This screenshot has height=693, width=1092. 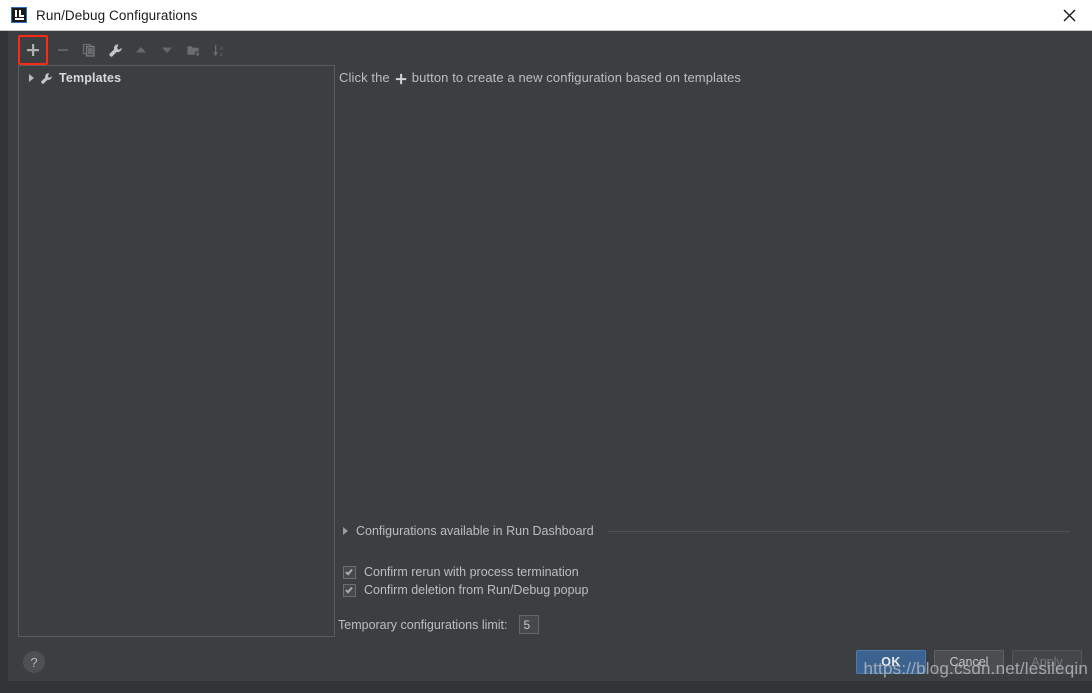 I want to click on copy-configuration-button, so click(x=89, y=50).